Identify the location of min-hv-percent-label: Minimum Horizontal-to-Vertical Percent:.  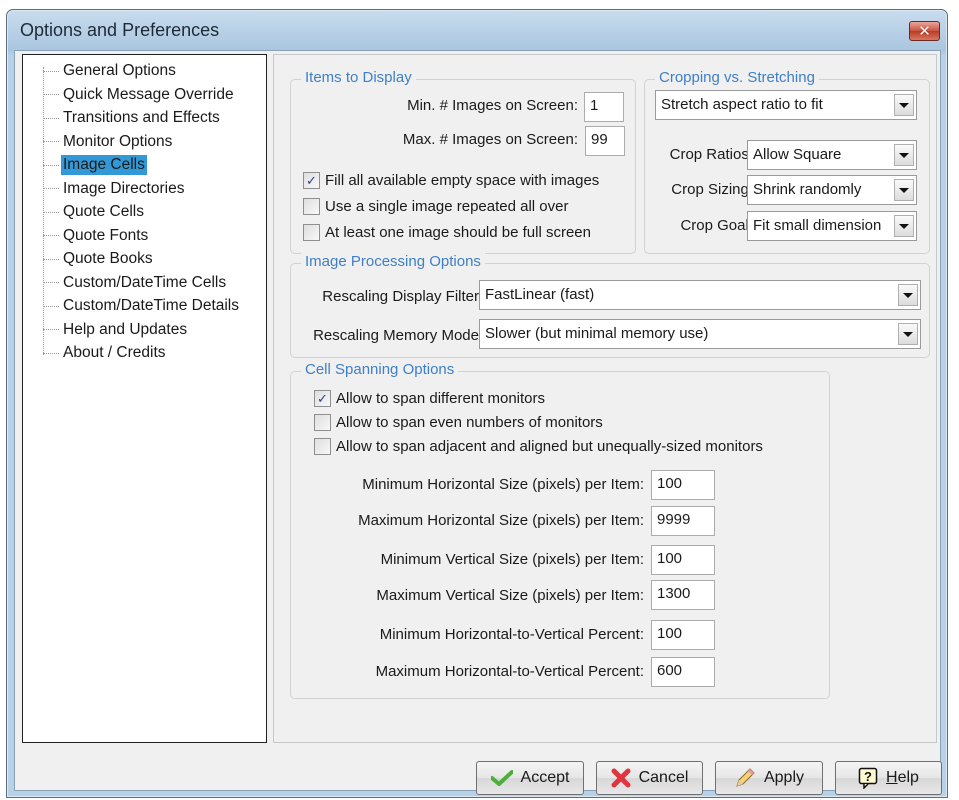
(511, 634).